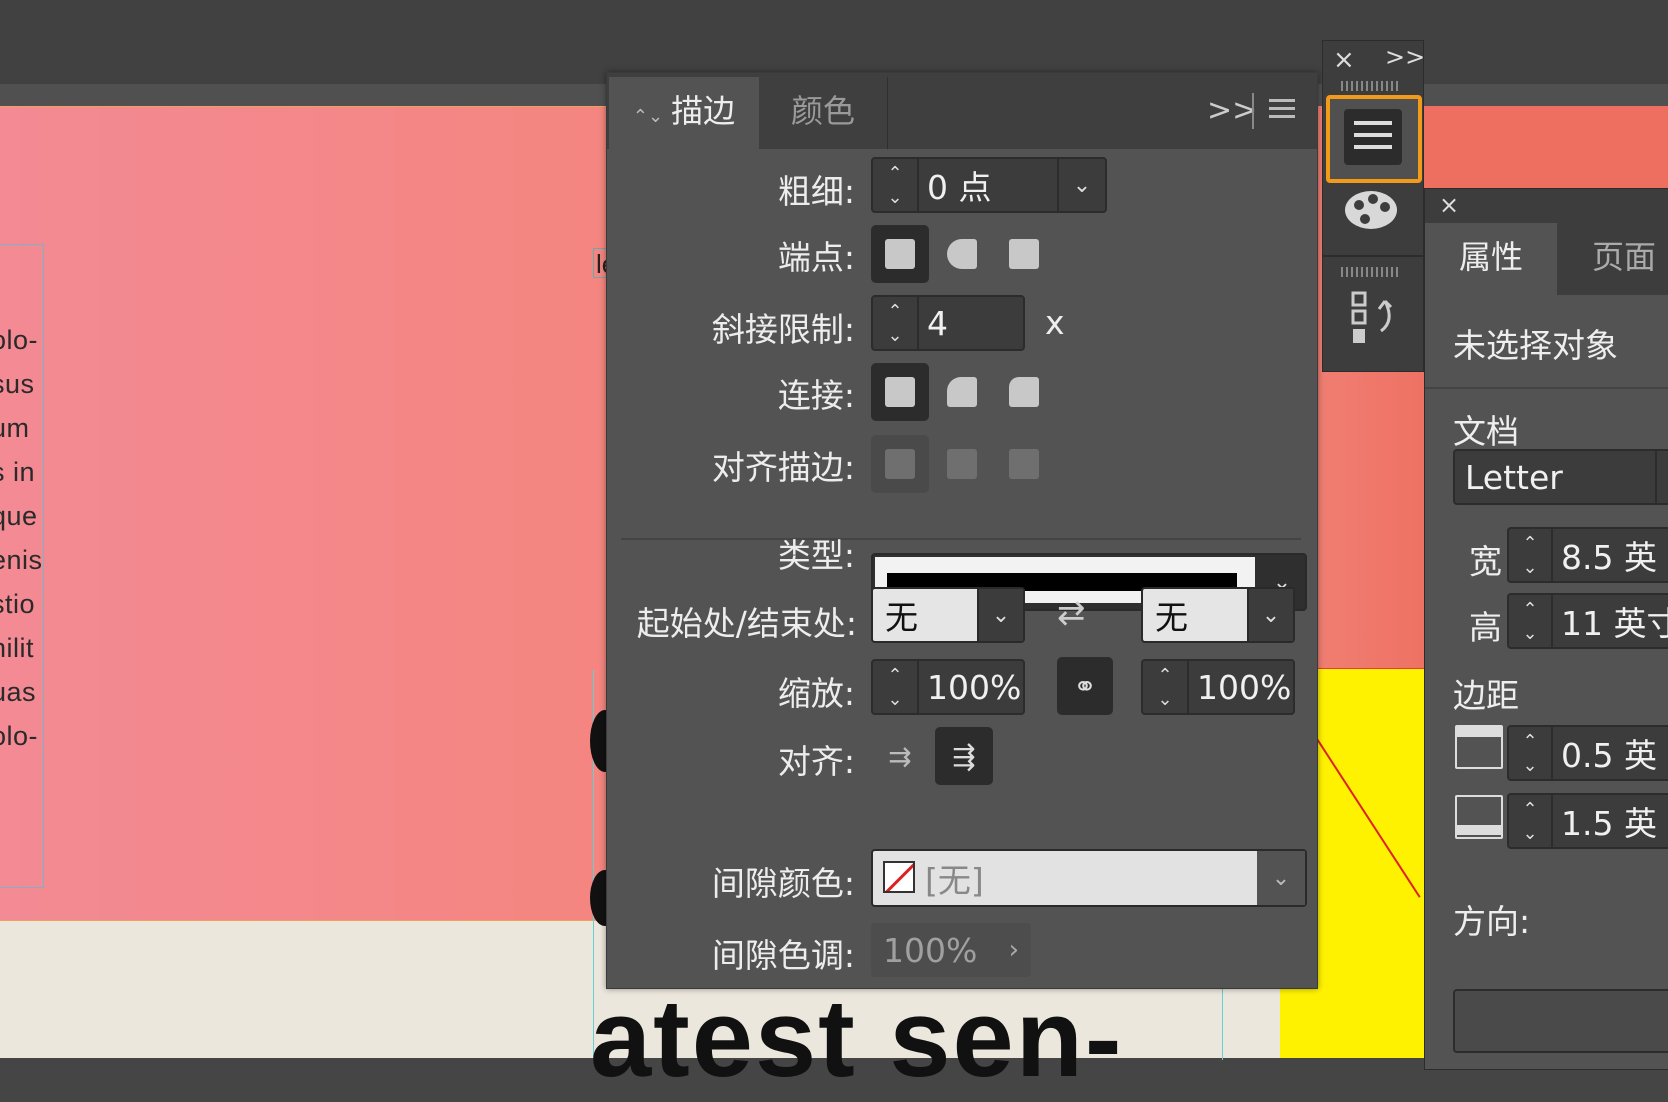 The width and height of the screenshot is (1668, 1102). I want to click on gap-tint-value: 100%, so click(930, 950).